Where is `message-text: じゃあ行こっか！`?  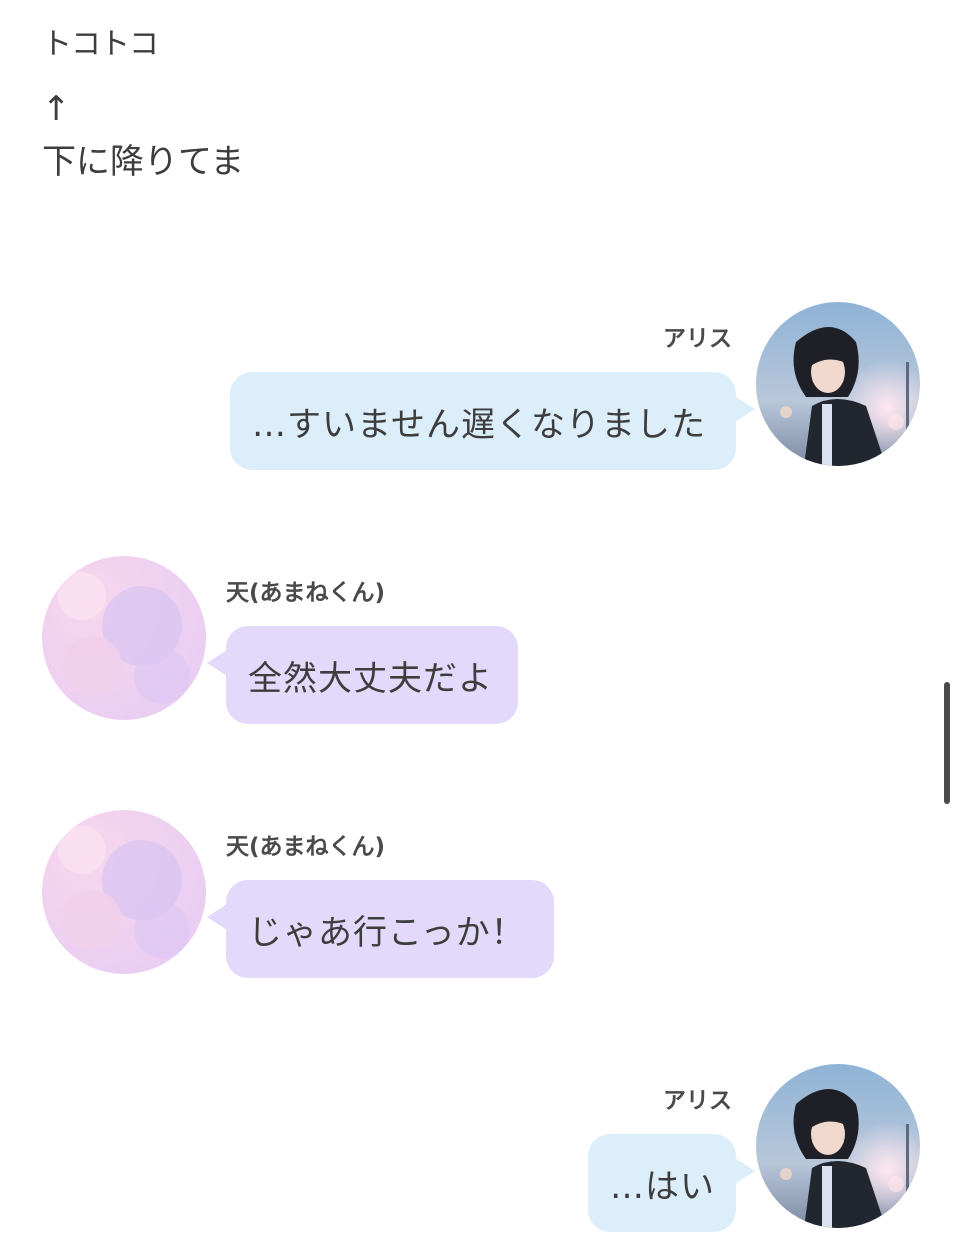
message-text: じゃあ行こっか！ is located at coordinates (387, 932).